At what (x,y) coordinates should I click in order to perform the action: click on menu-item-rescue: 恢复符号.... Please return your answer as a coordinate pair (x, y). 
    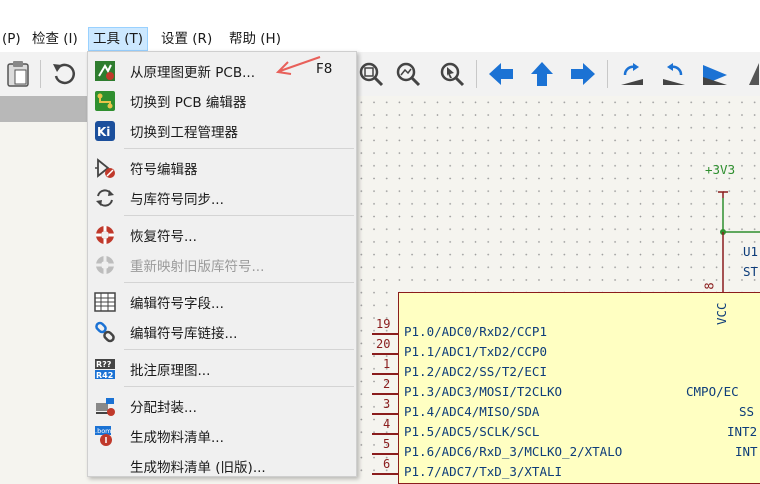
    Looking at the image, I should click on (222, 234).